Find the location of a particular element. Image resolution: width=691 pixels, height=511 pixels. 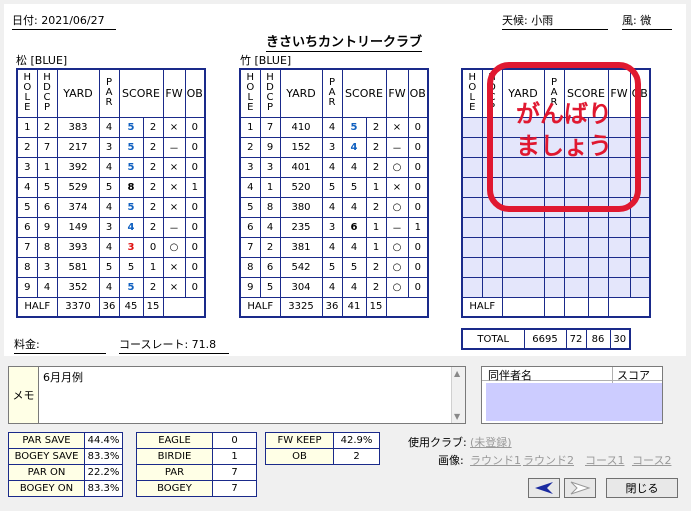

club-name: きさいちカントリークラブ is located at coordinates (344, 41).